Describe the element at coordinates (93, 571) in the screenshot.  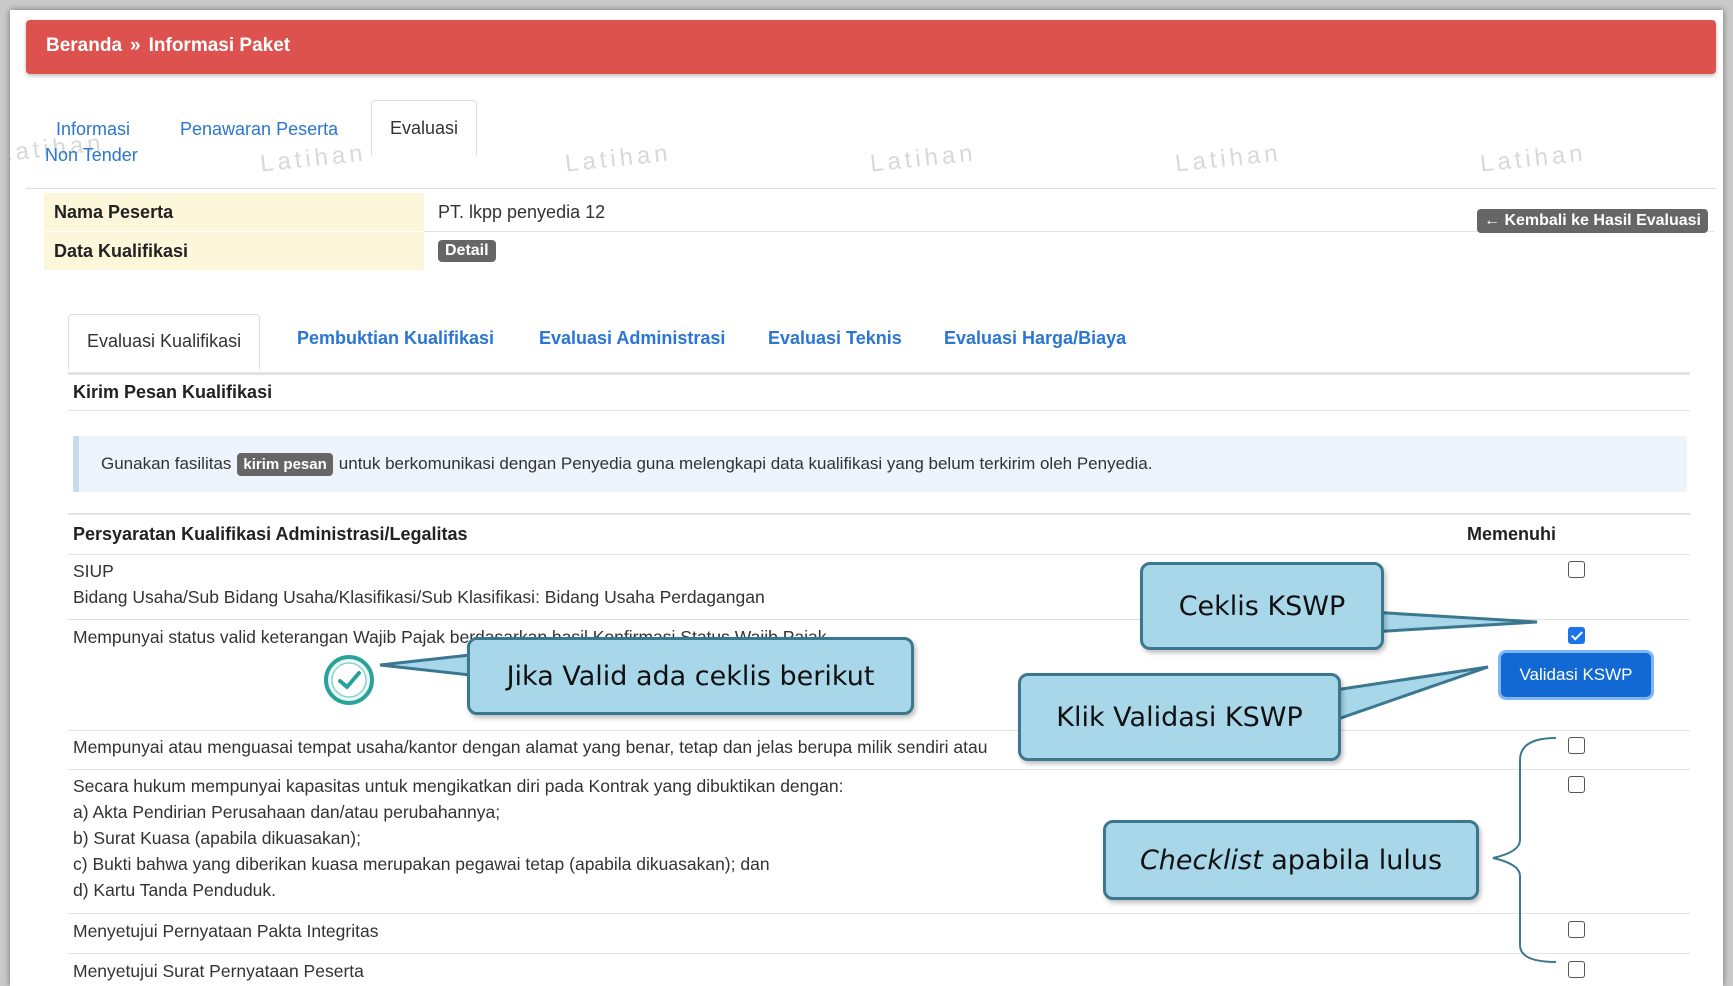
I see `requirement-text: SIUP` at that location.